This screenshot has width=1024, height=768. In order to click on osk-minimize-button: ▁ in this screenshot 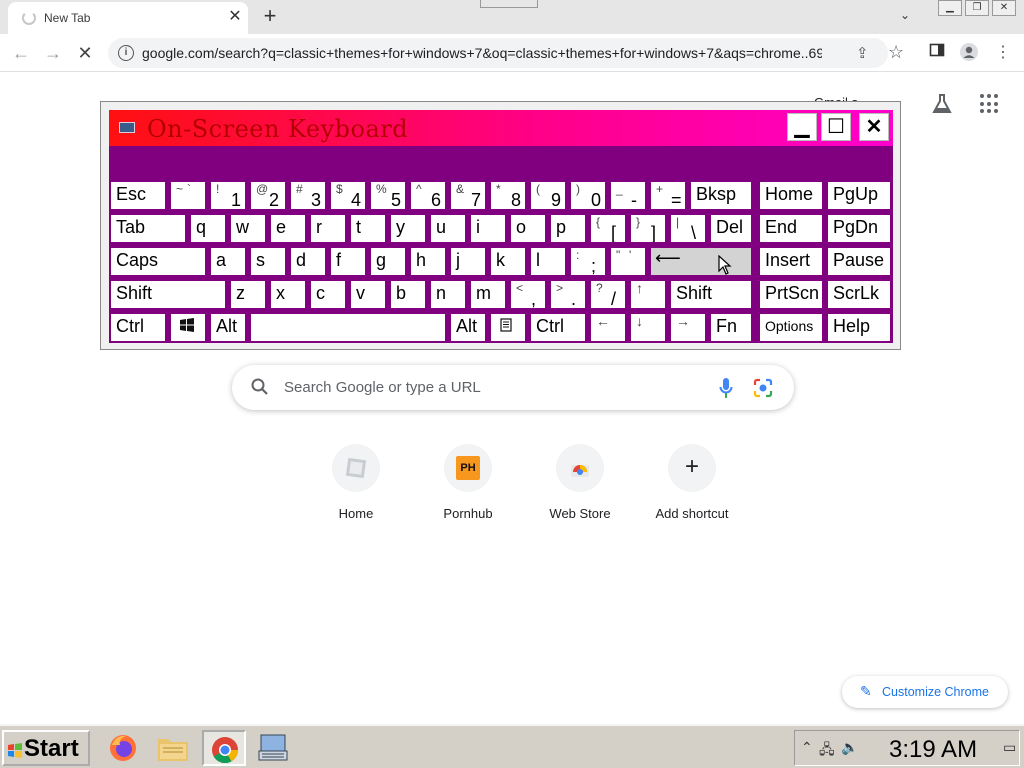, I will do `click(802, 127)`.